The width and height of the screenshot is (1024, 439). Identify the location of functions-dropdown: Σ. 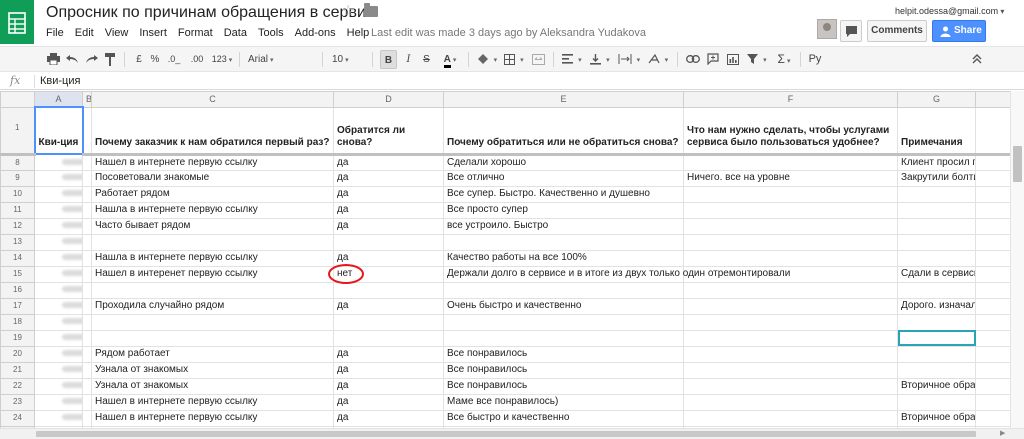
(784, 59).